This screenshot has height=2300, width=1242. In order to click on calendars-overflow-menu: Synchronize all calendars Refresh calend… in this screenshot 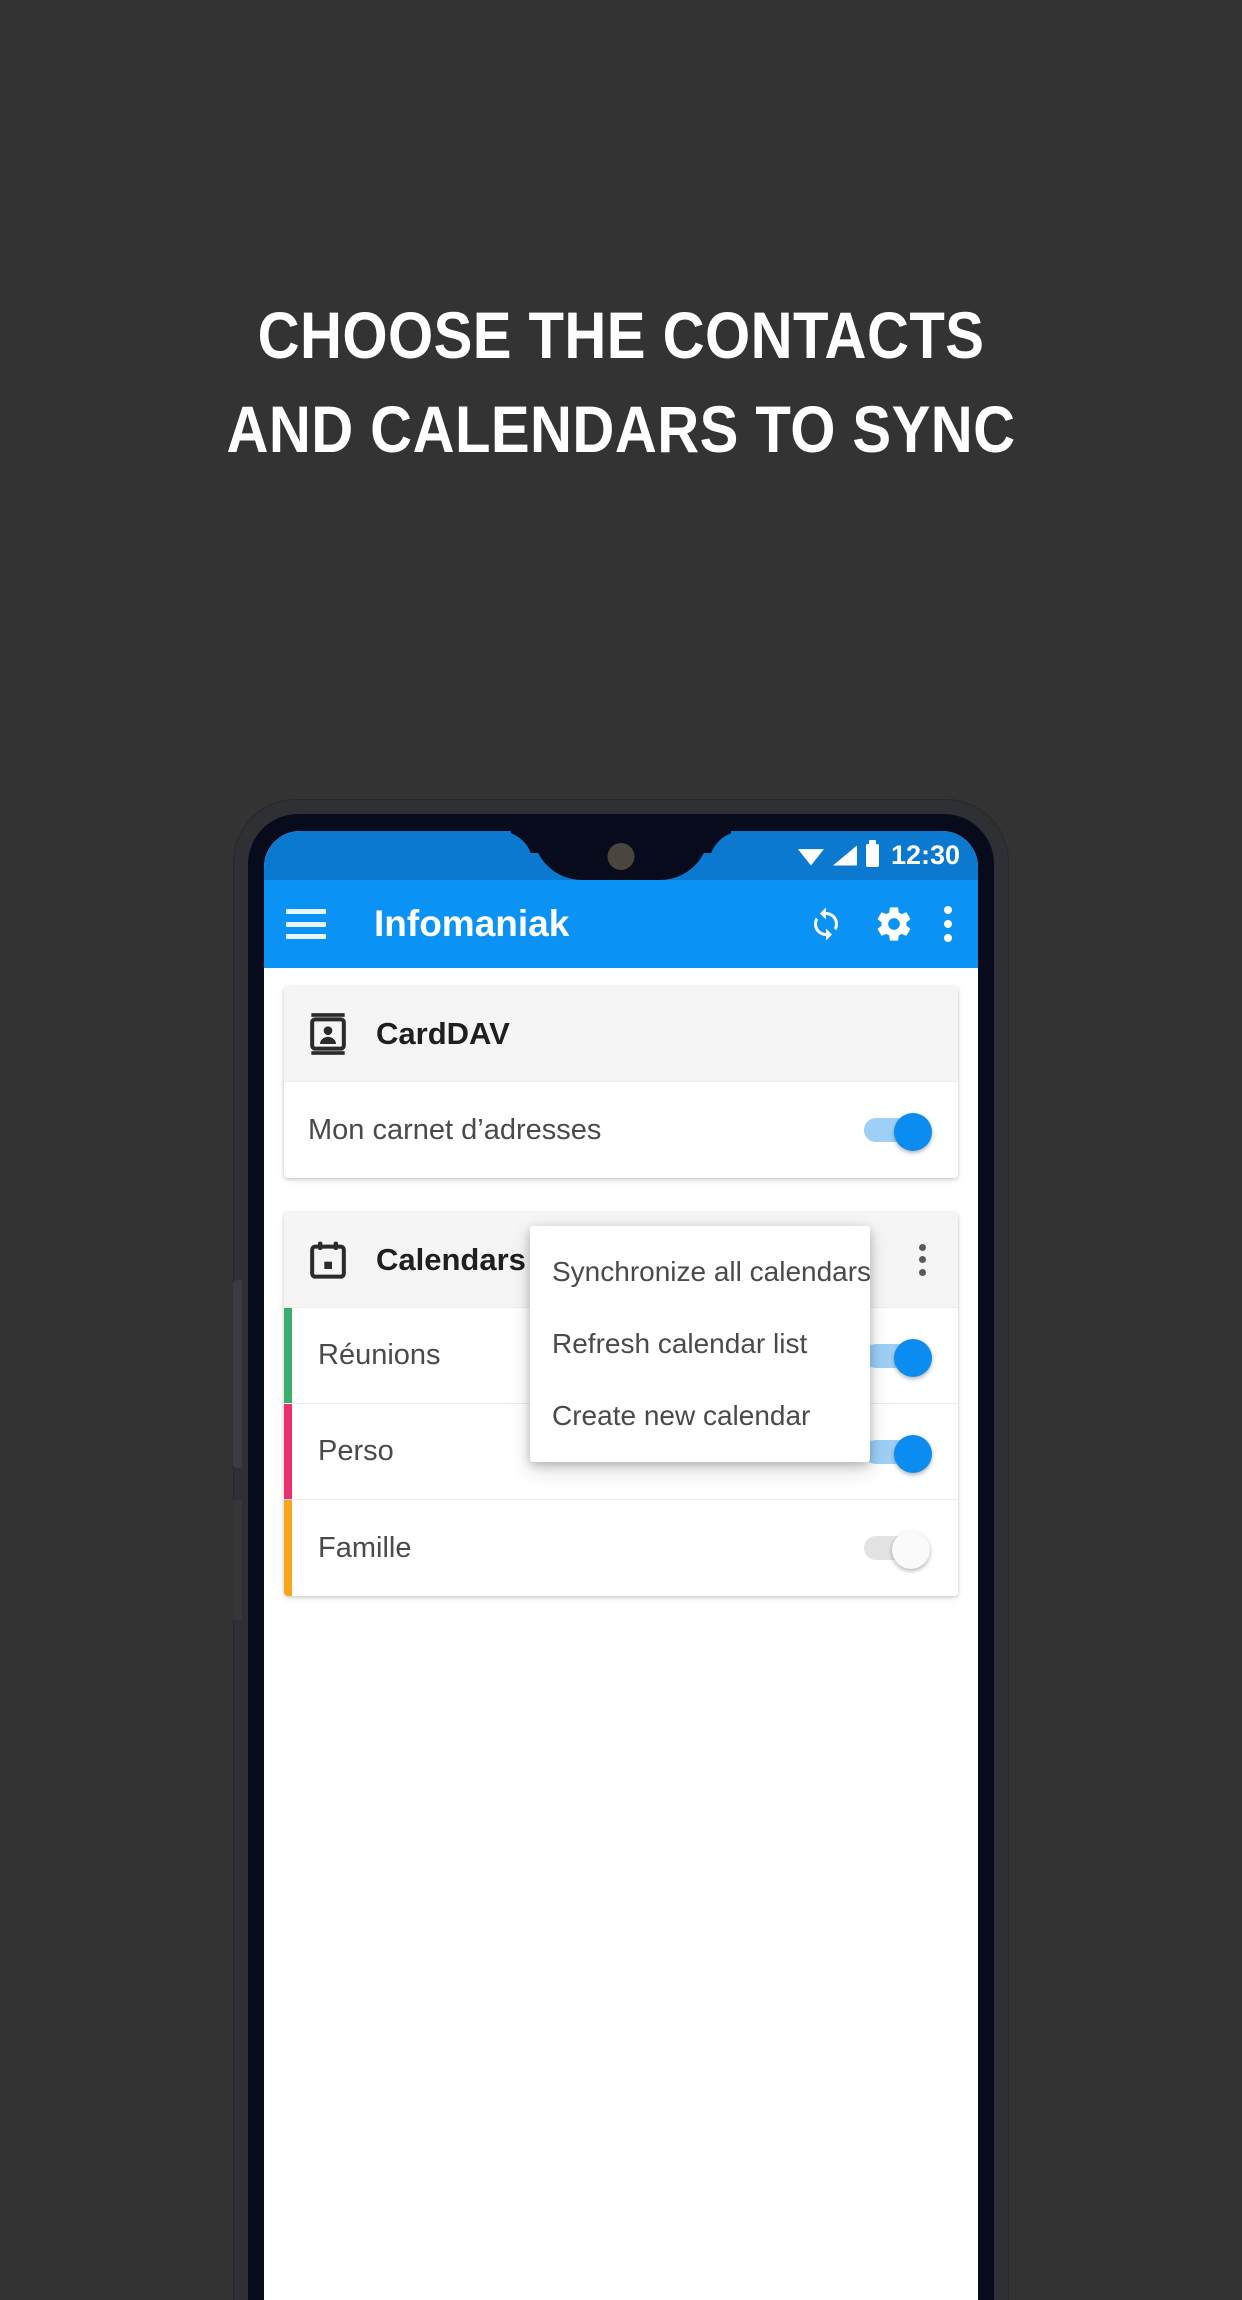, I will do `click(700, 1344)`.